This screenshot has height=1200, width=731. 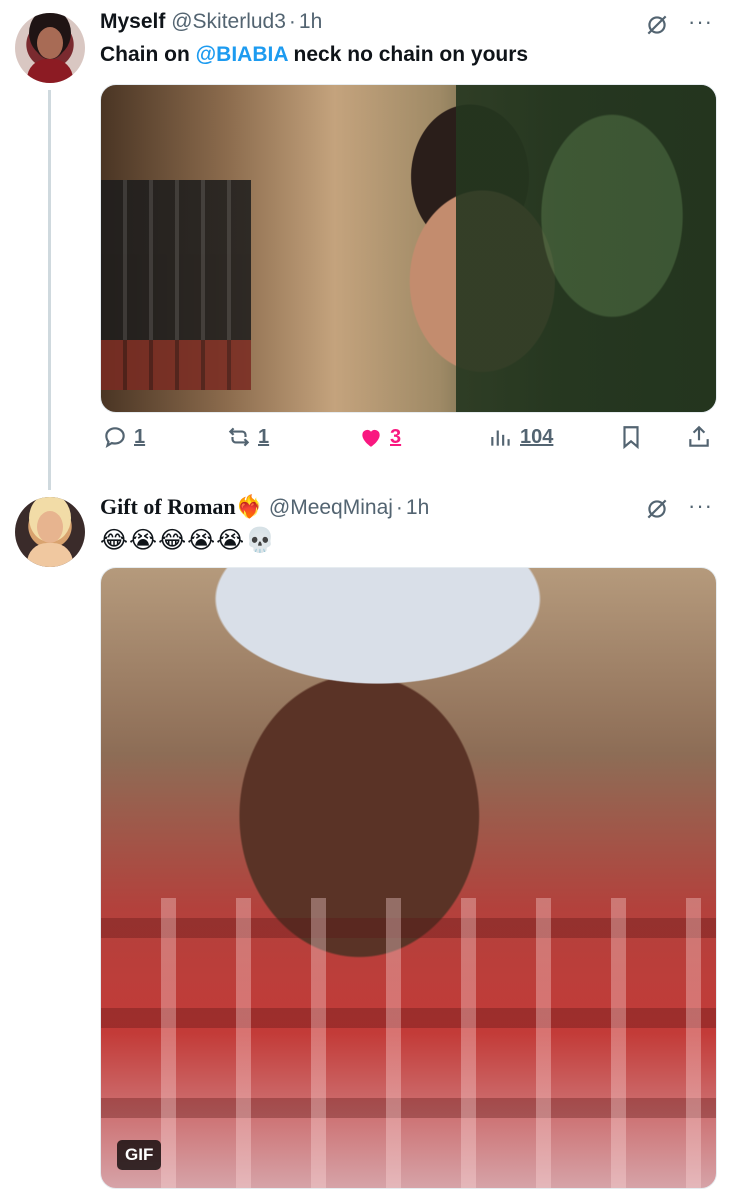 I want to click on retweet-icon, so click(x=239, y=437).